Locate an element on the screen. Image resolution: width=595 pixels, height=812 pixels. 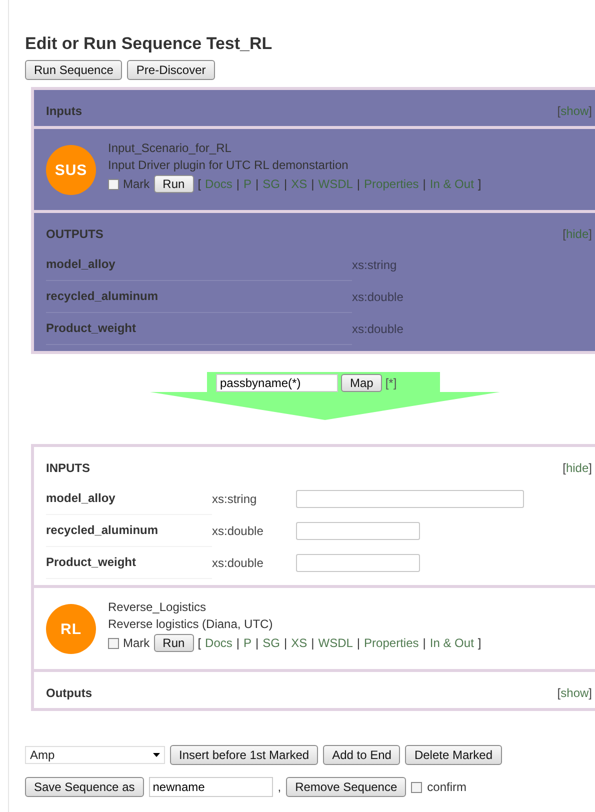
module-badge: SUS is located at coordinates (71, 170).